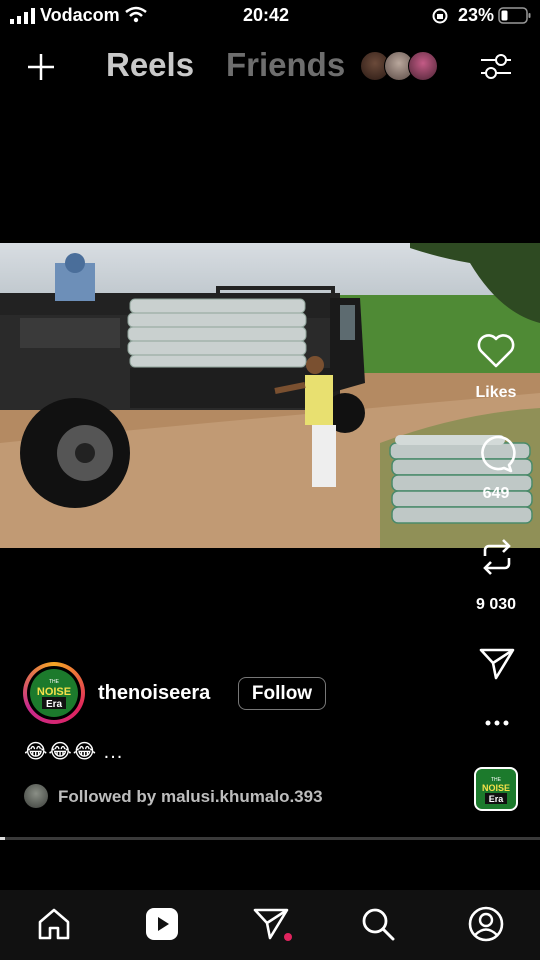 The height and width of the screenshot is (960, 540). What do you see at coordinates (136, 14) in the screenshot?
I see `wifi-icon` at bounding box center [136, 14].